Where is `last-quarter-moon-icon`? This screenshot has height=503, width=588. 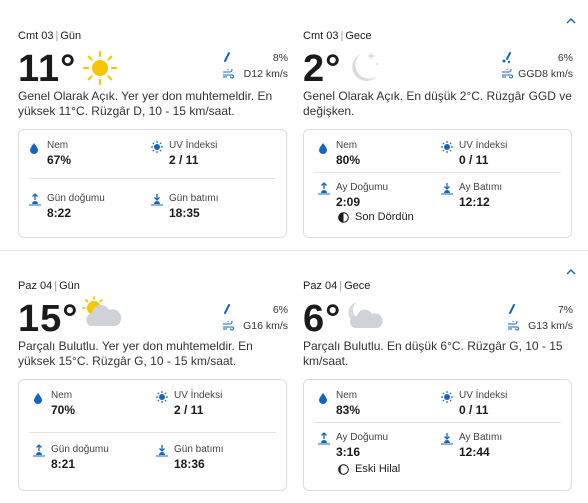
last-quarter-moon-icon is located at coordinates (343, 217).